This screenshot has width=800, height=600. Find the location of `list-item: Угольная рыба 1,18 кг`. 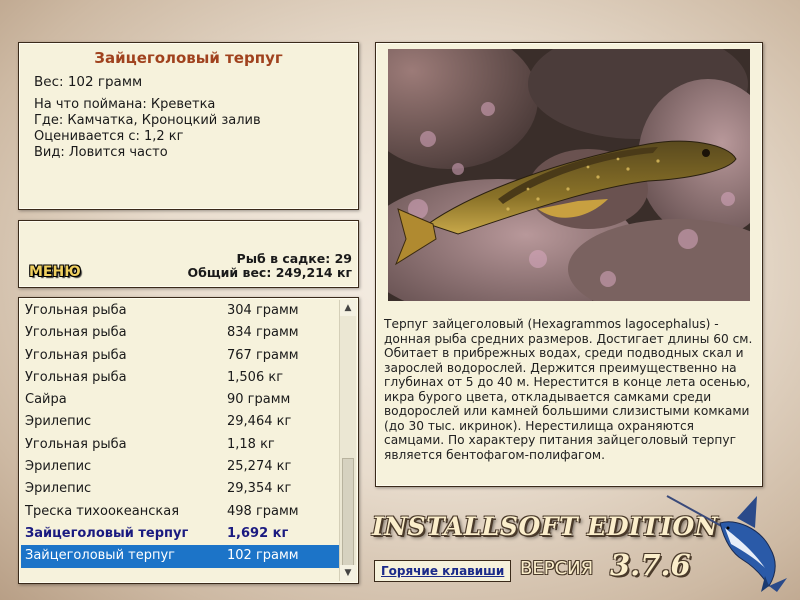

list-item: Угольная рыба 1,18 кг is located at coordinates (180, 445).